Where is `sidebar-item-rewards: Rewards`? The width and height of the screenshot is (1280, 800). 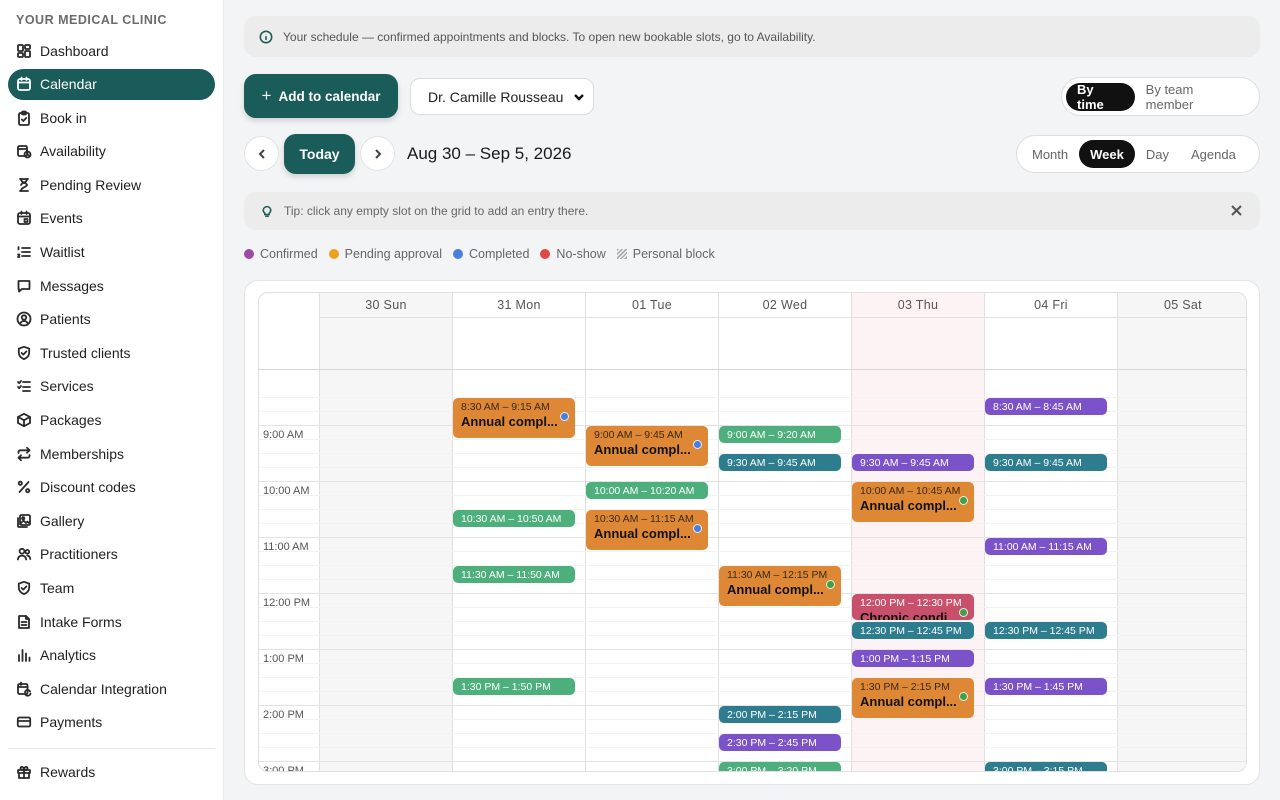
sidebar-item-rewards: Rewards is located at coordinates (111, 771).